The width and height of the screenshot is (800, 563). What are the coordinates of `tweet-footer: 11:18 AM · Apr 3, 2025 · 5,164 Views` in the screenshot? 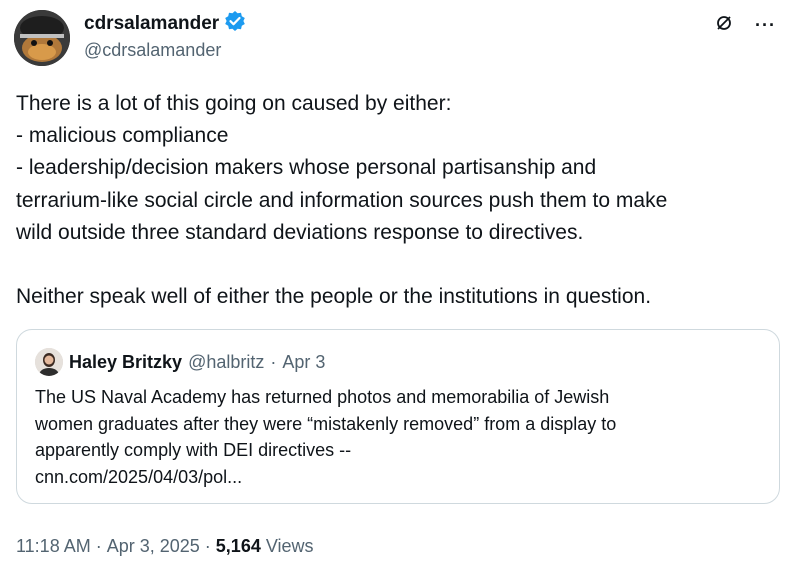 It's located at (165, 546).